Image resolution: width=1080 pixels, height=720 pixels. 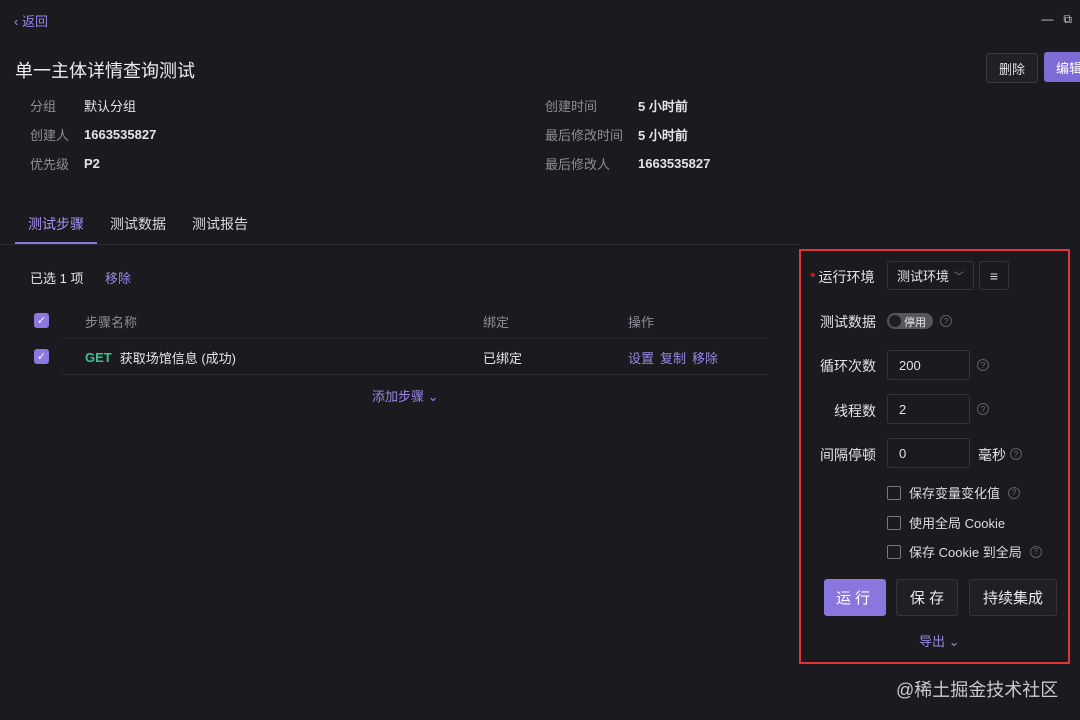 What do you see at coordinates (705, 358) in the screenshot?
I see `step-remove-link: 移除` at bounding box center [705, 358].